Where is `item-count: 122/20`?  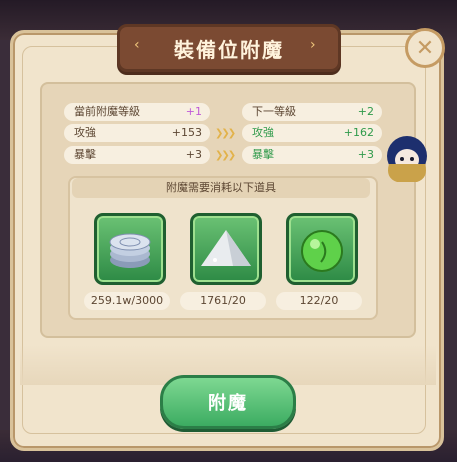 item-count: 122/20 is located at coordinates (319, 301).